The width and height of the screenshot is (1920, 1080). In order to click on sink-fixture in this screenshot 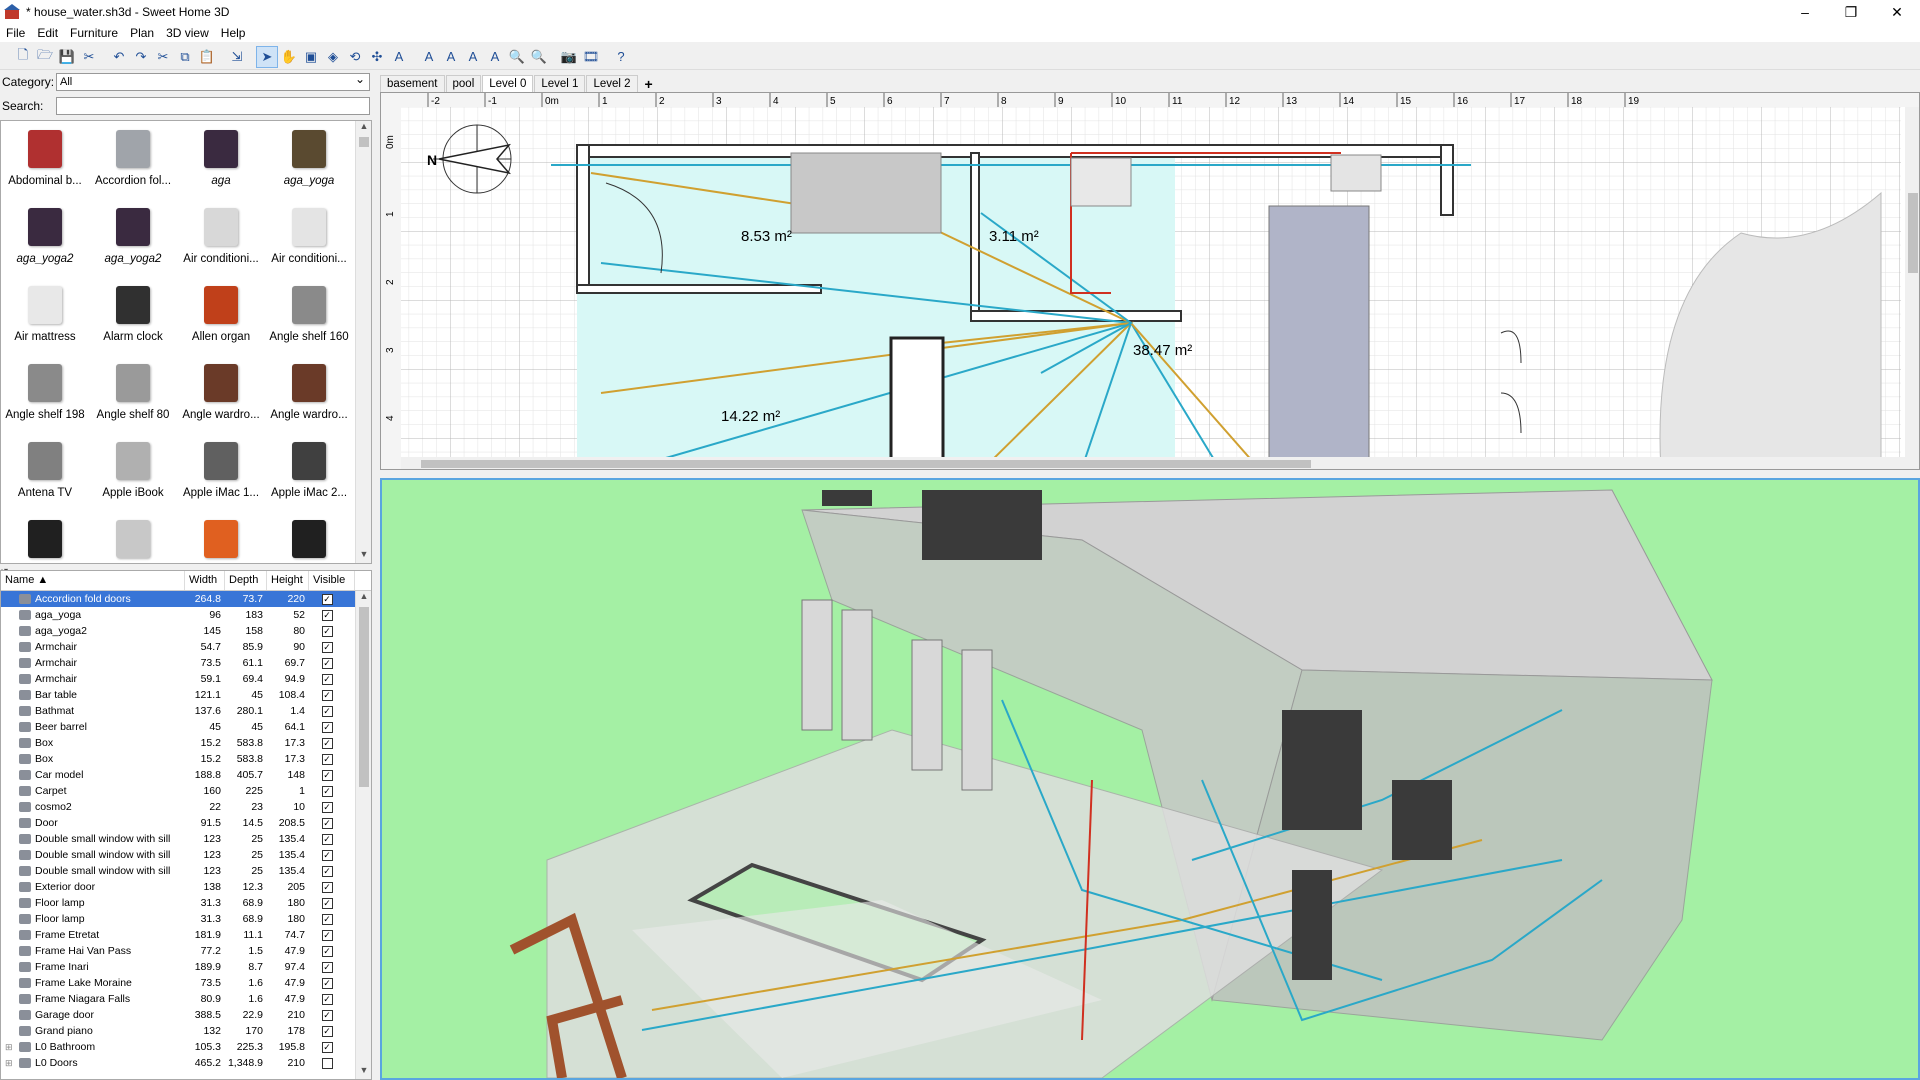, I will do `click(1356, 173)`.